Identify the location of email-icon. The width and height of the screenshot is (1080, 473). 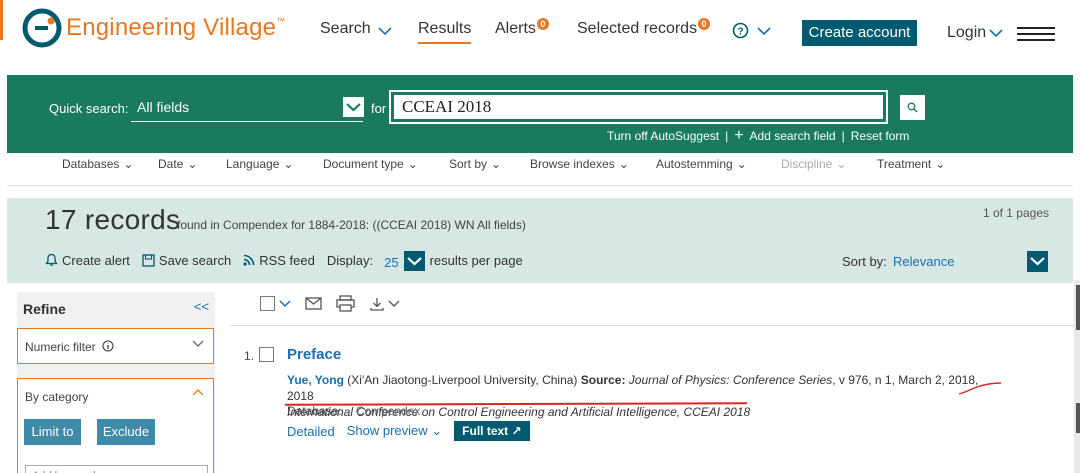
(313, 303).